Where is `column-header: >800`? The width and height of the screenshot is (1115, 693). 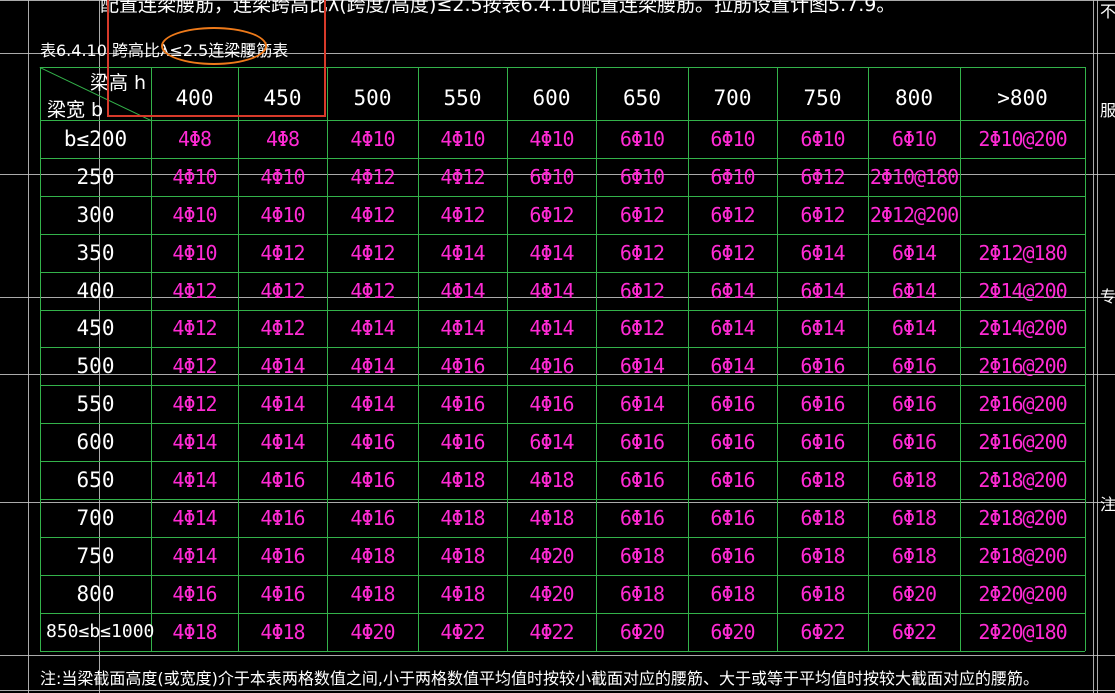 column-header: >800 is located at coordinates (1022, 97).